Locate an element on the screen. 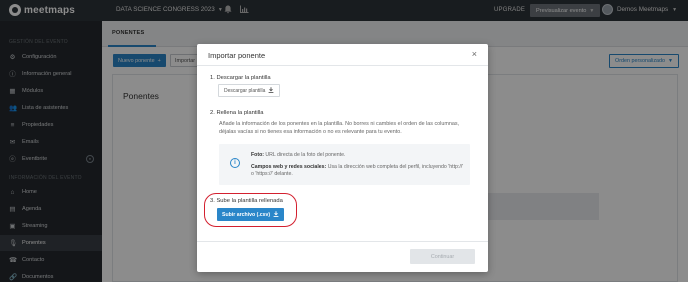 This screenshot has height=282, width=688. modal-divider is located at coordinates (342, 241).